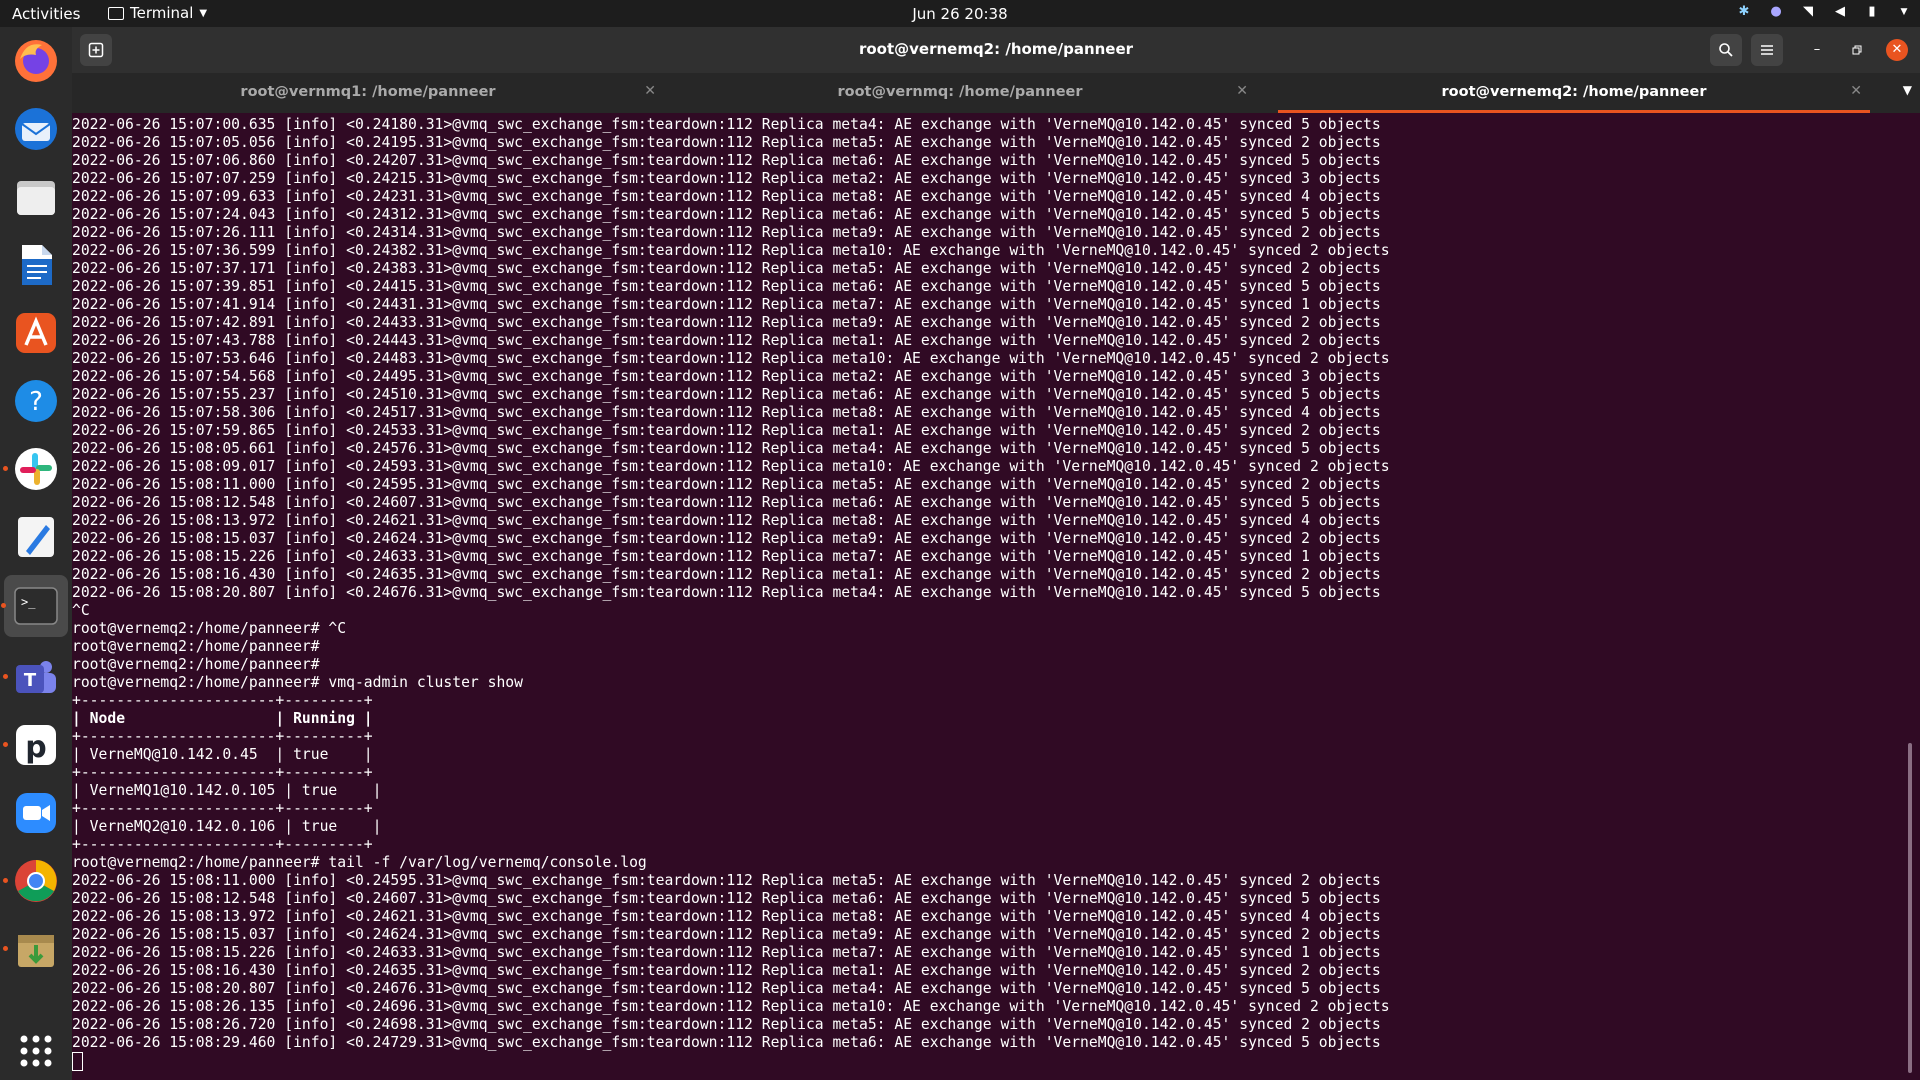 Image resolution: width=1920 pixels, height=1080 pixels. What do you see at coordinates (1910, 908) in the screenshot?
I see `scrollbar` at bounding box center [1910, 908].